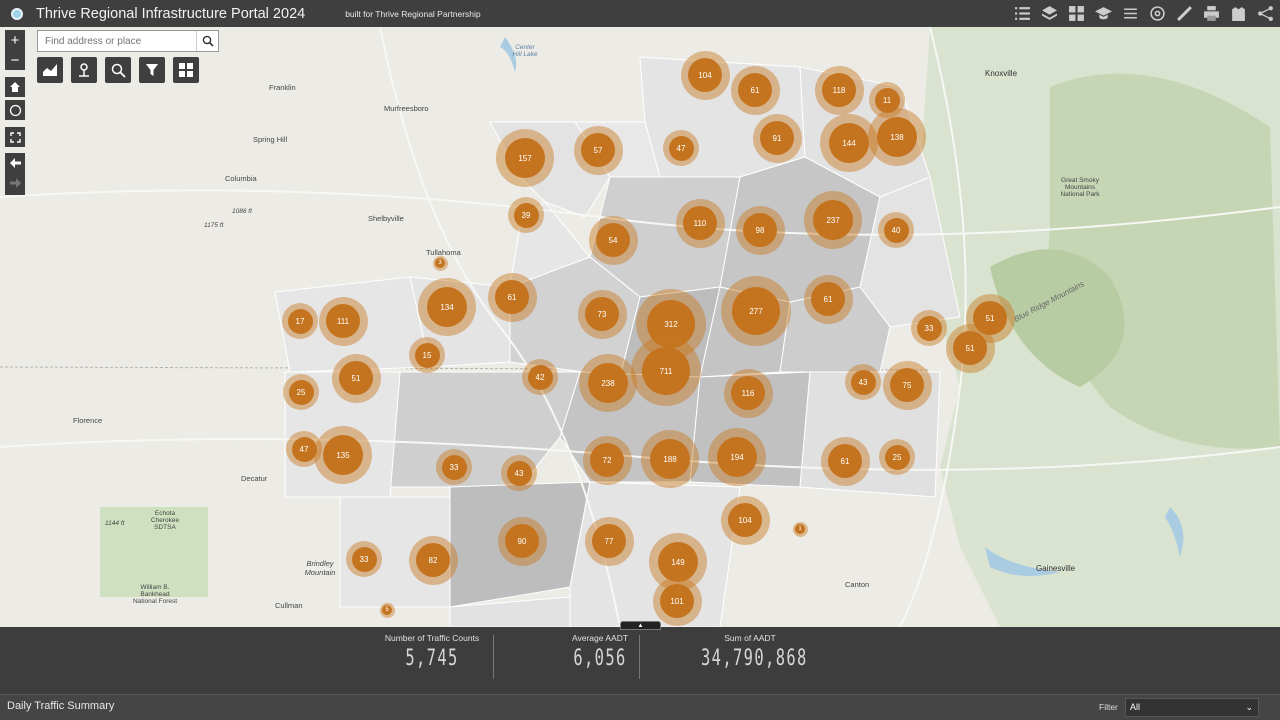  Describe the element at coordinates (700, 223) in the screenshot. I see `traffic-cluster: 110` at that location.